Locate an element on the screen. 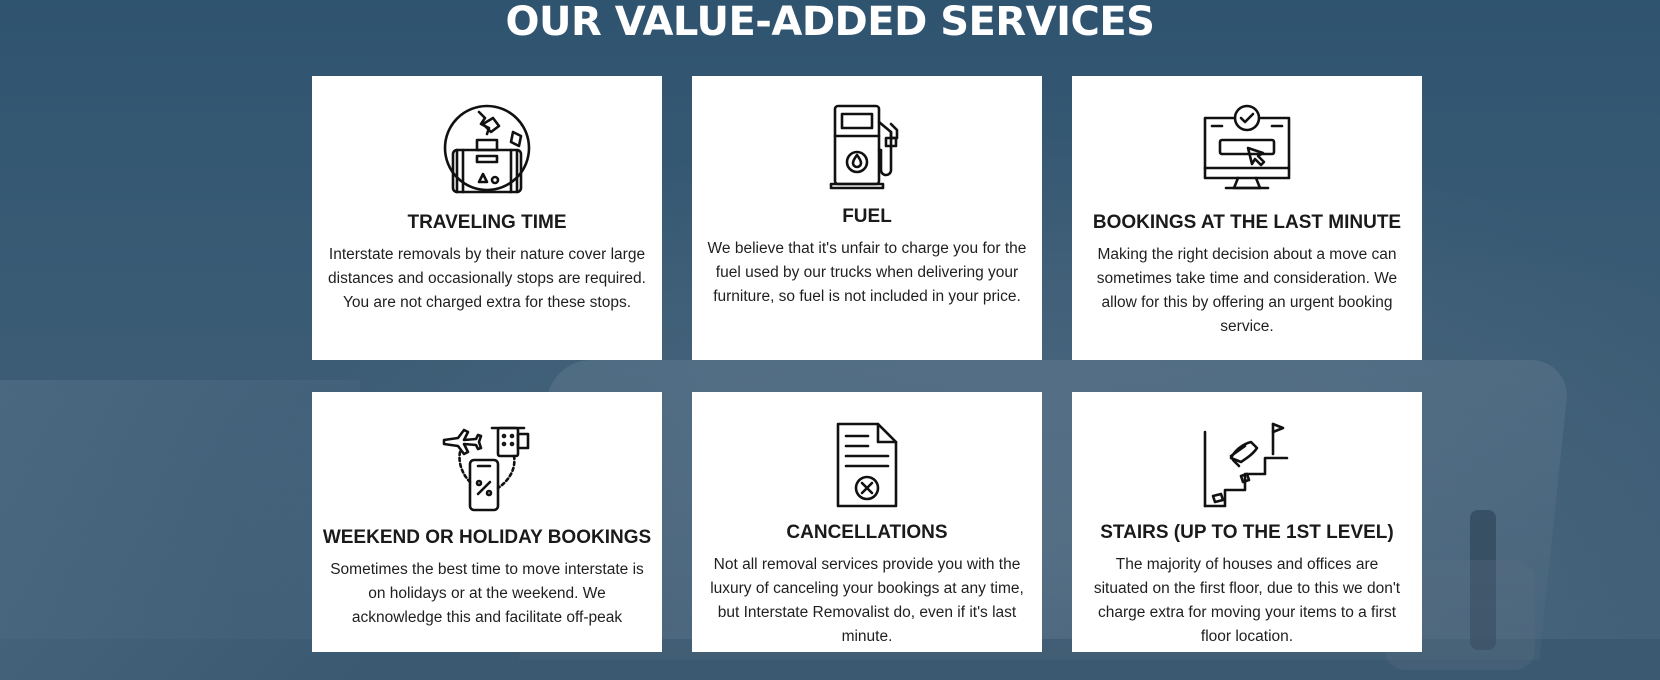 This screenshot has width=1660, height=680. phone-travel-icon is located at coordinates (486, 469).